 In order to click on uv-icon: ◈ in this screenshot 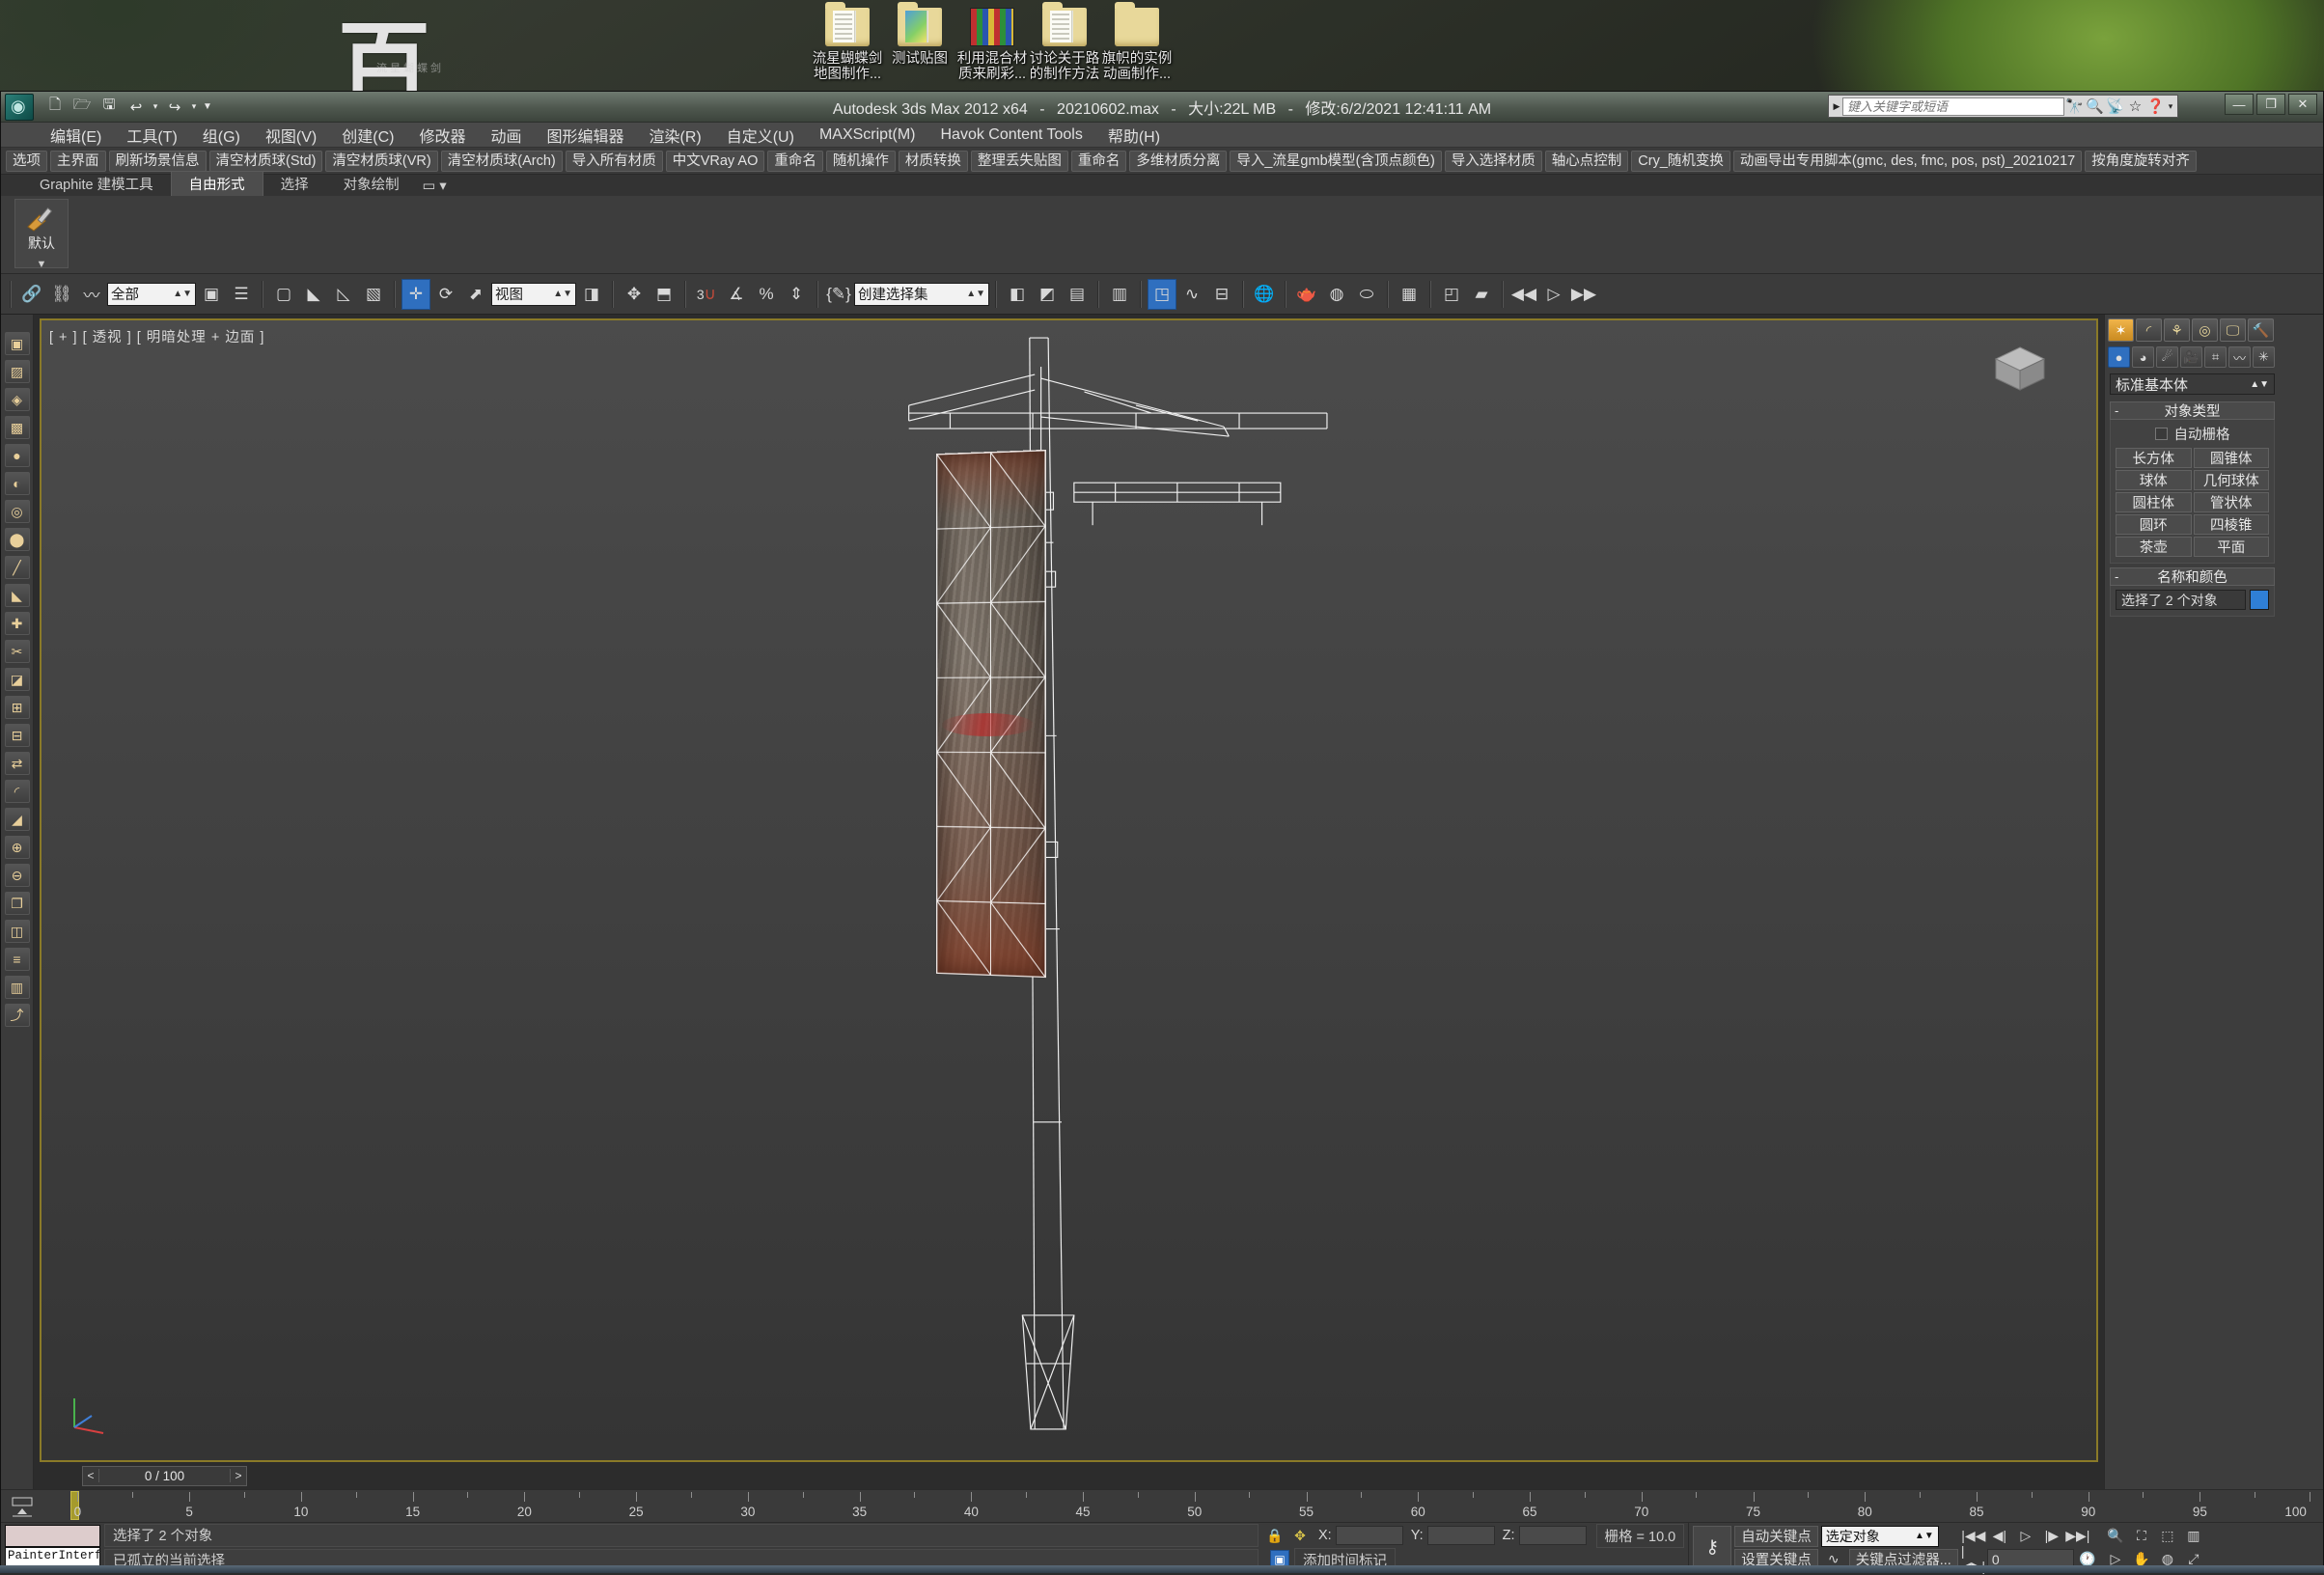, I will do `click(17, 399)`.